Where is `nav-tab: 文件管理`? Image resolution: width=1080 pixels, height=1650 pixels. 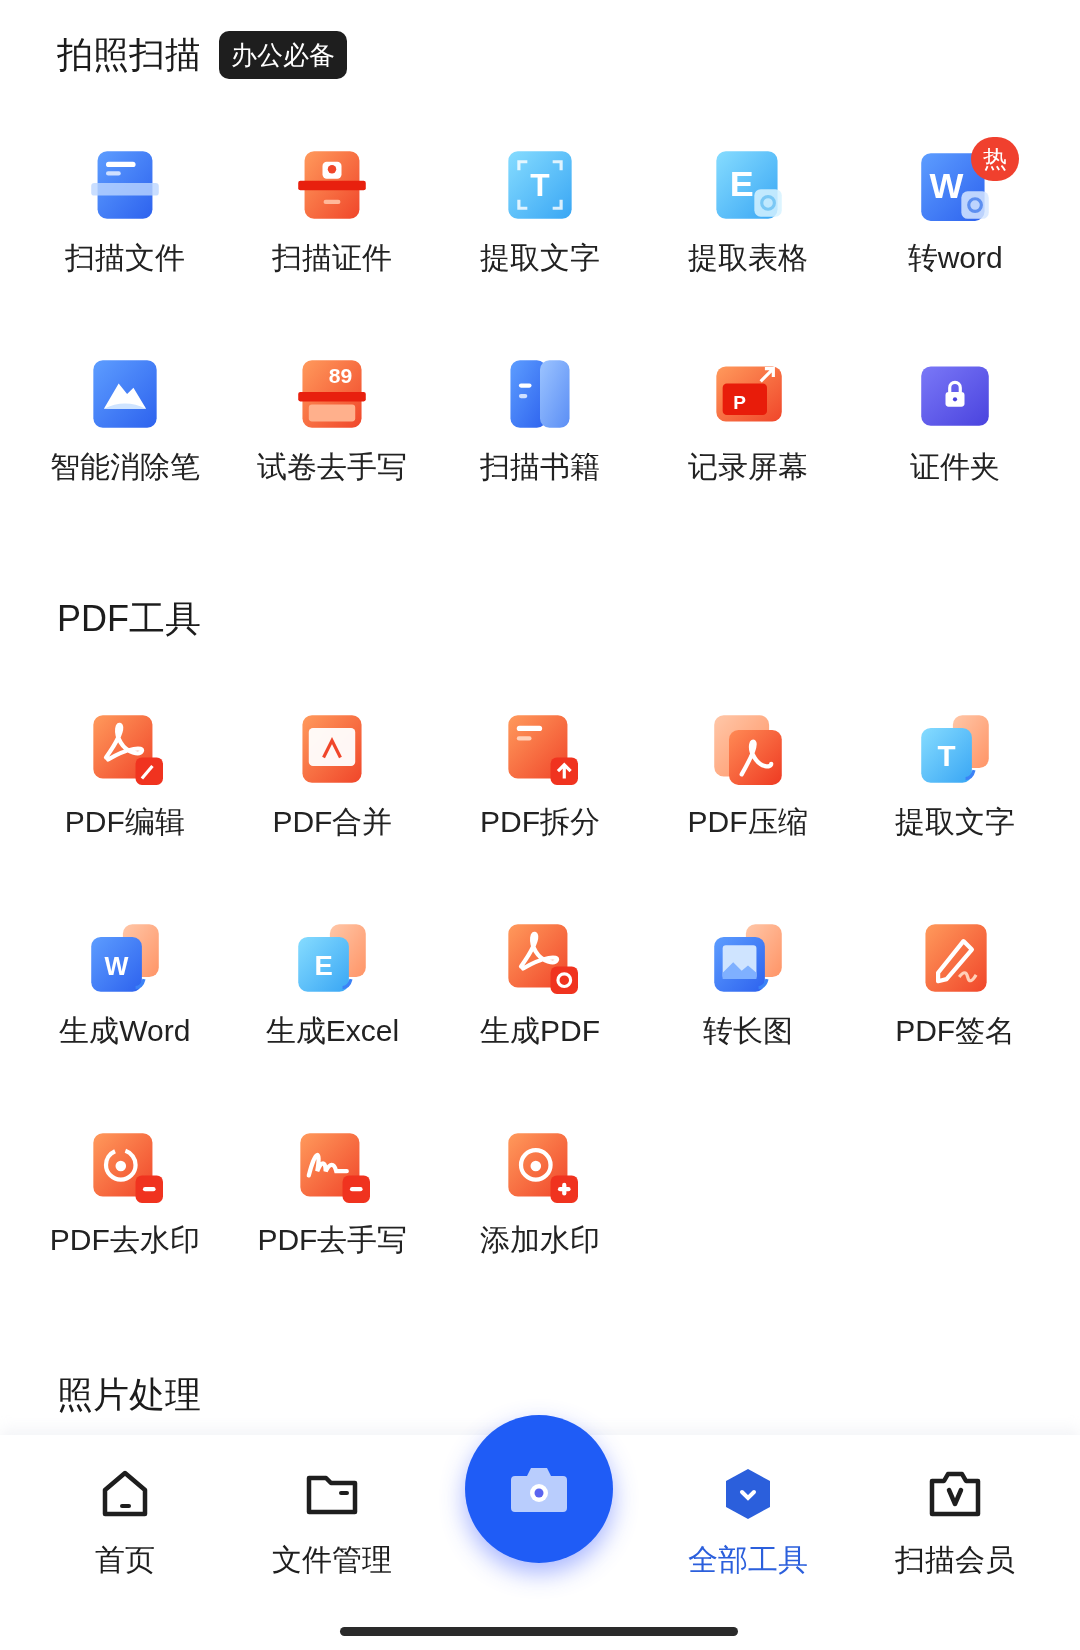
nav-tab: 文件管理 is located at coordinates (332, 1523).